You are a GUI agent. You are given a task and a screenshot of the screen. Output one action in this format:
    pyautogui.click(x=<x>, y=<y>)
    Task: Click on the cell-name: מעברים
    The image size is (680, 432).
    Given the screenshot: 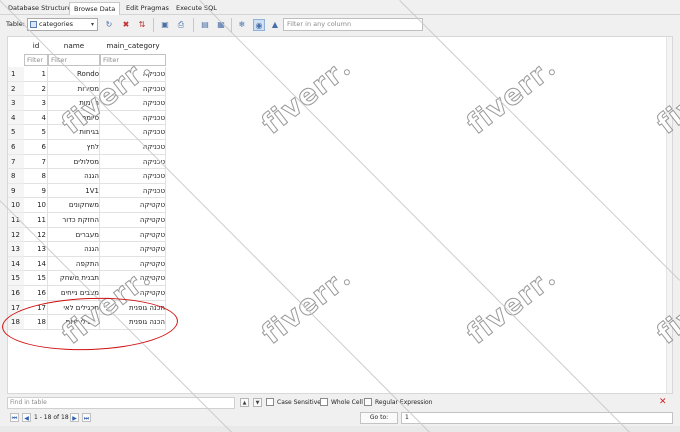 What is the action you would take?
    pyautogui.click(x=74, y=235)
    